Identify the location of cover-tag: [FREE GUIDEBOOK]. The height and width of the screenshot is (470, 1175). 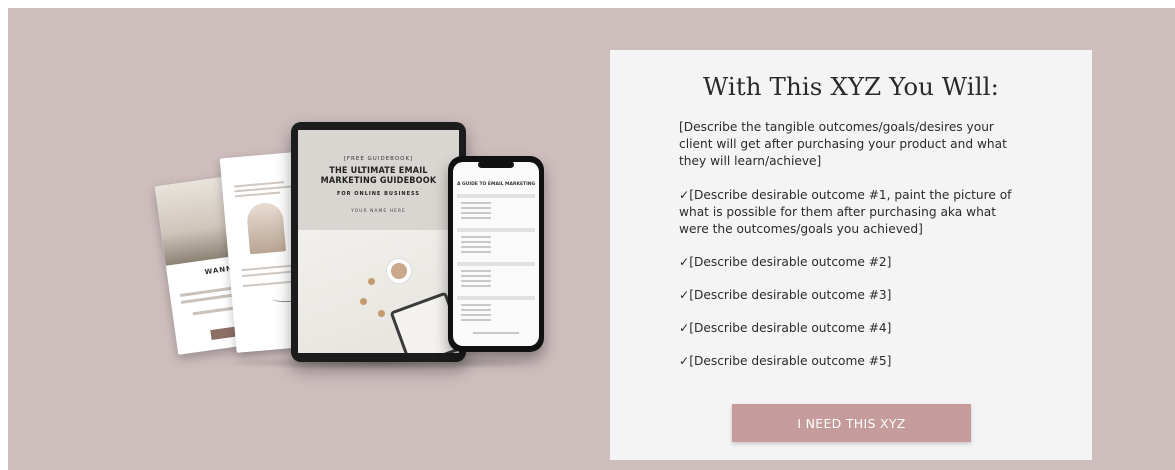
(378, 159).